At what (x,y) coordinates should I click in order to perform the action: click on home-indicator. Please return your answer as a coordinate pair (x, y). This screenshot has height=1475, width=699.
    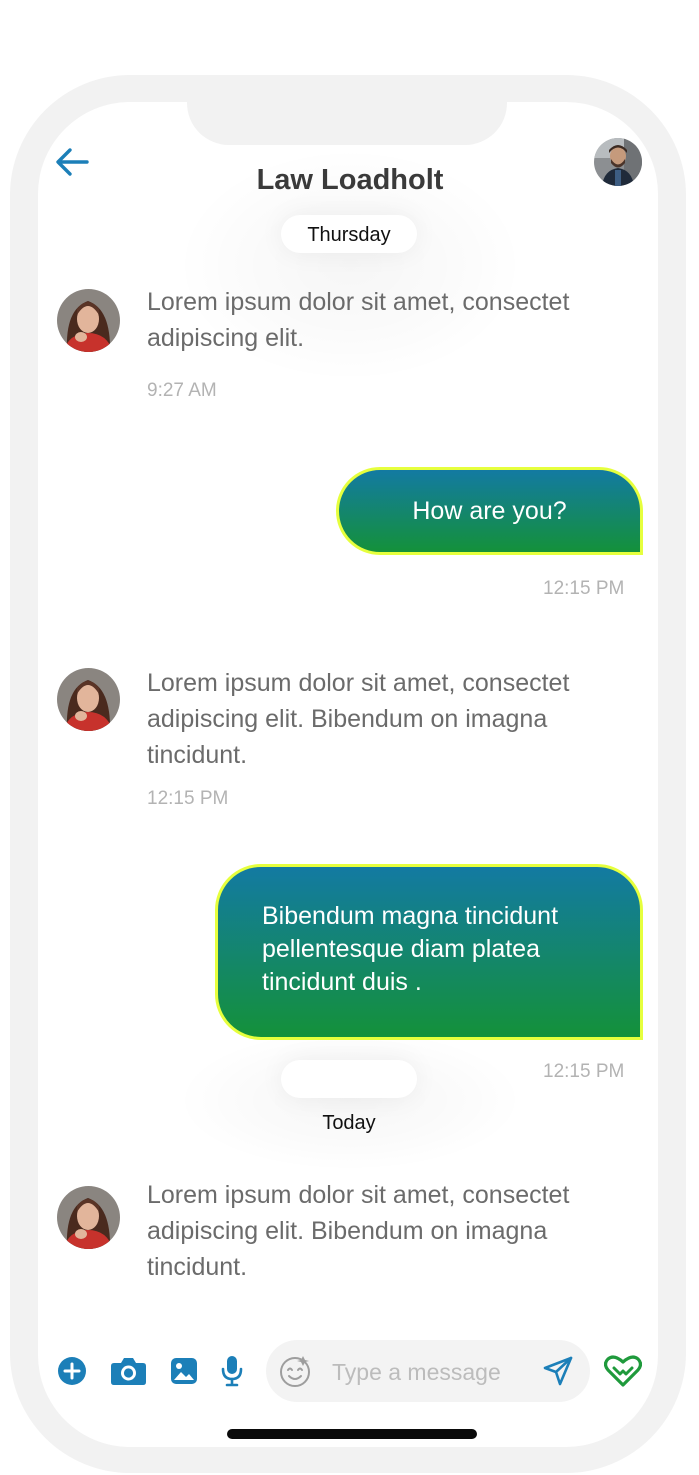
    Looking at the image, I should click on (352, 1434).